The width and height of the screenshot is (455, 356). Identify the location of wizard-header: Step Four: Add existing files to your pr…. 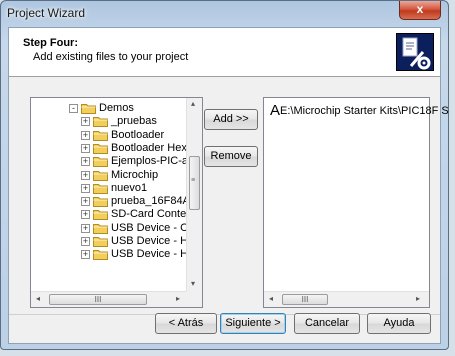
(224, 52).